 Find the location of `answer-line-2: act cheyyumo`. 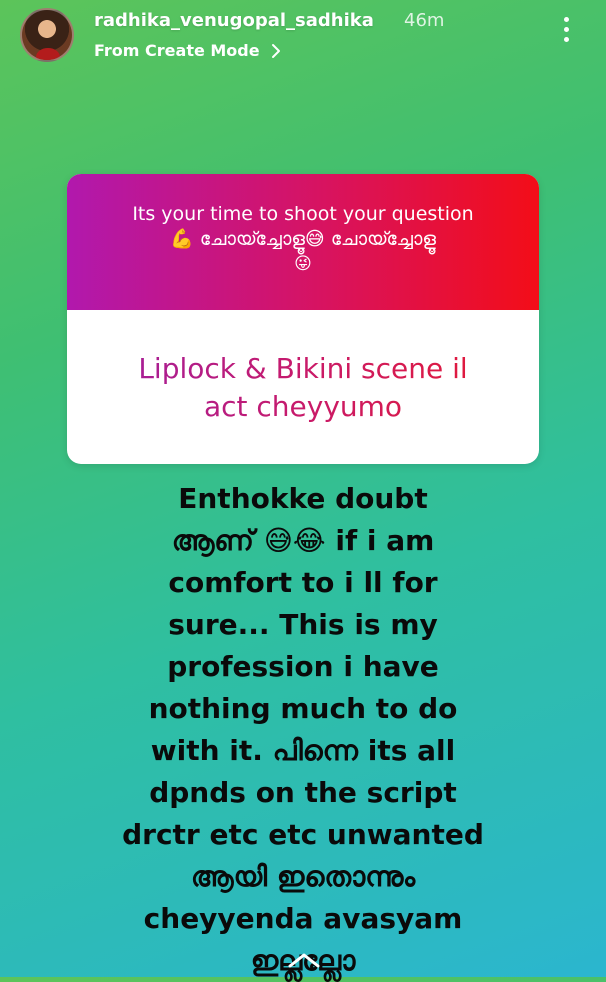

answer-line-2: act cheyyumo is located at coordinates (303, 407).